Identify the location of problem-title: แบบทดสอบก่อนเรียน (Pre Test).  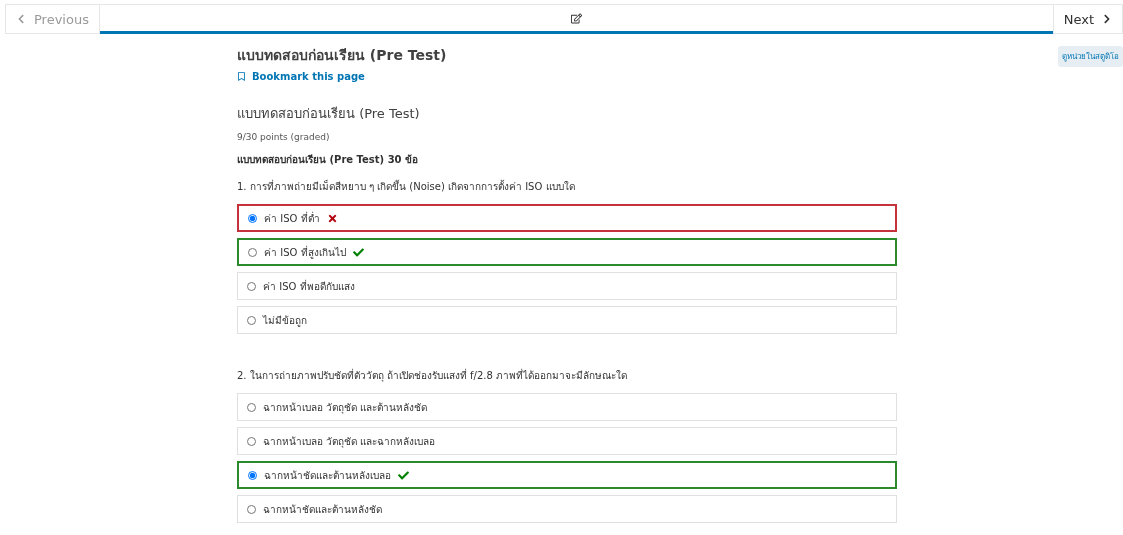
(329, 114).